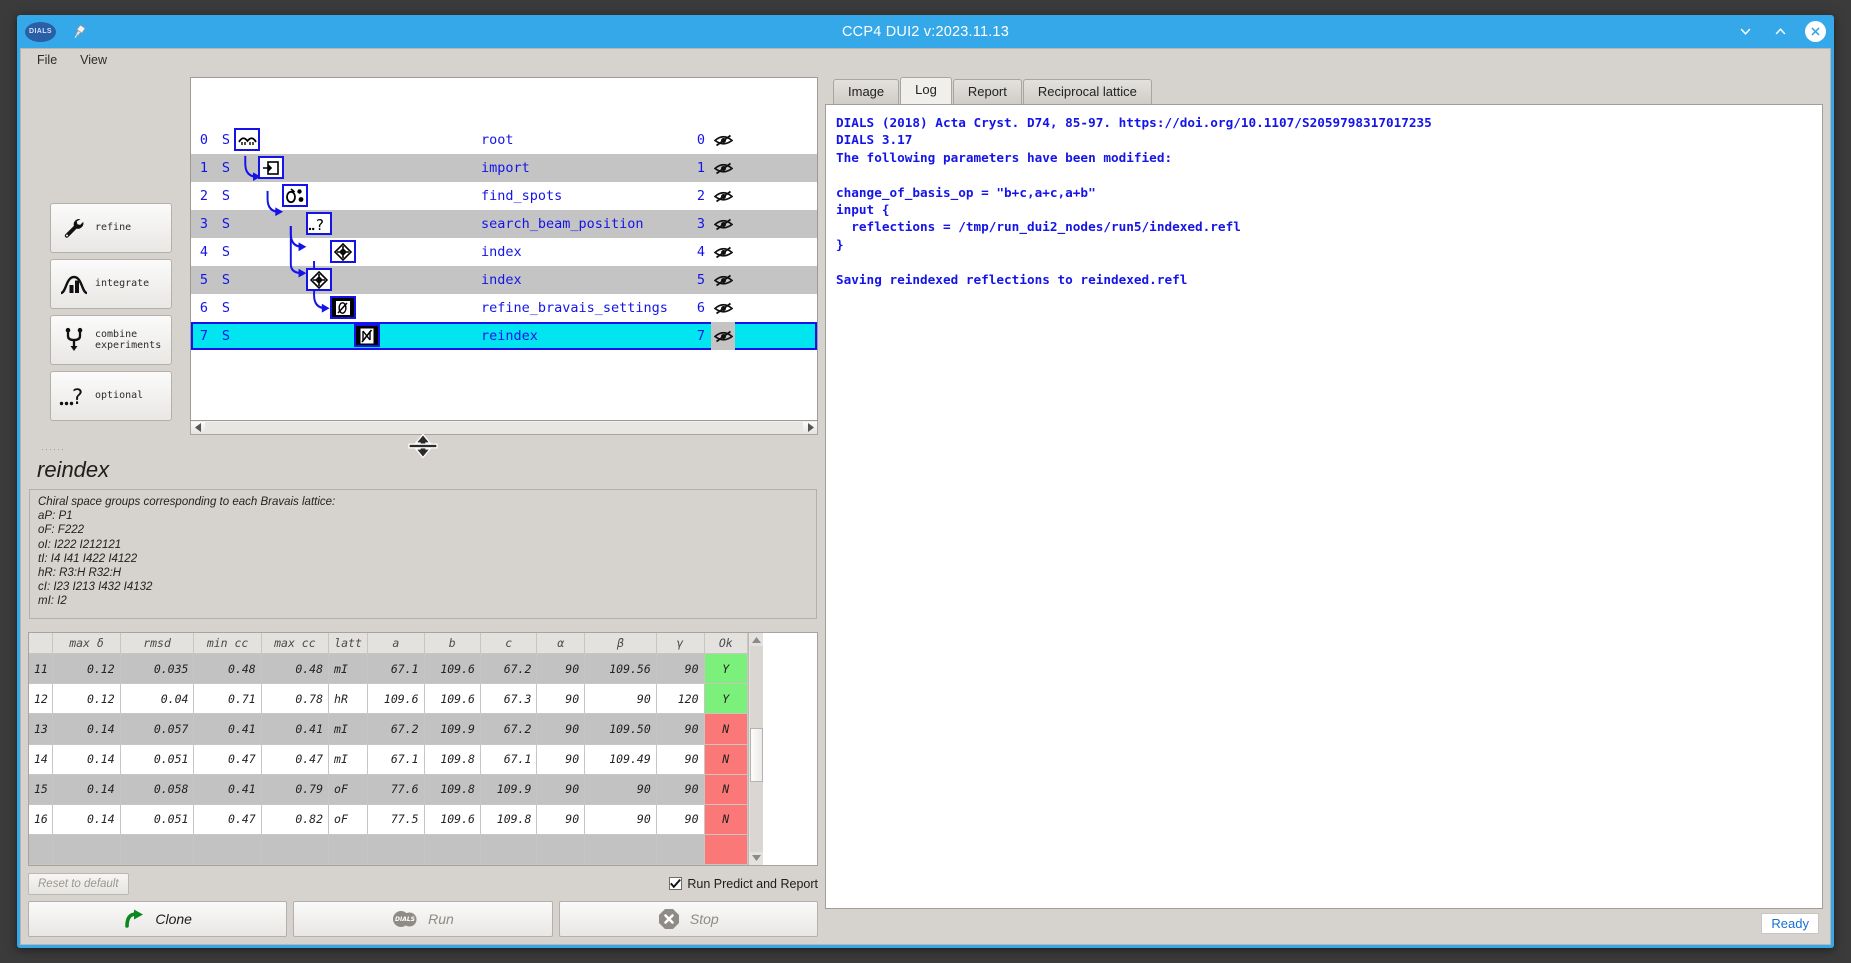 The height and width of the screenshot is (963, 1851). Describe the element at coordinates (78, 883) in the screenshot. I see `reset-to-default-button: Reset to default` at that location.